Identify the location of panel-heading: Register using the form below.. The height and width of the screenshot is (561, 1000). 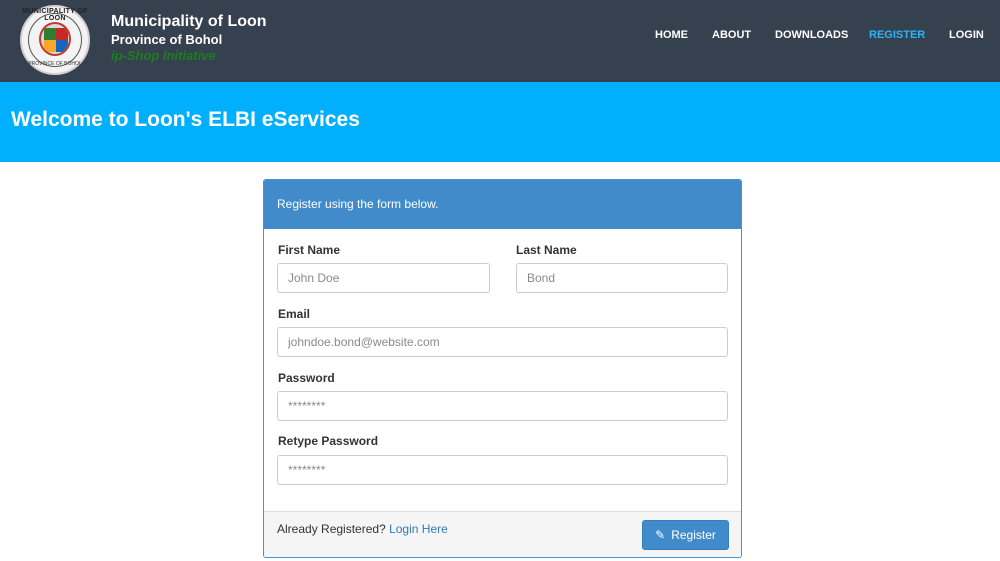
(358, 204).